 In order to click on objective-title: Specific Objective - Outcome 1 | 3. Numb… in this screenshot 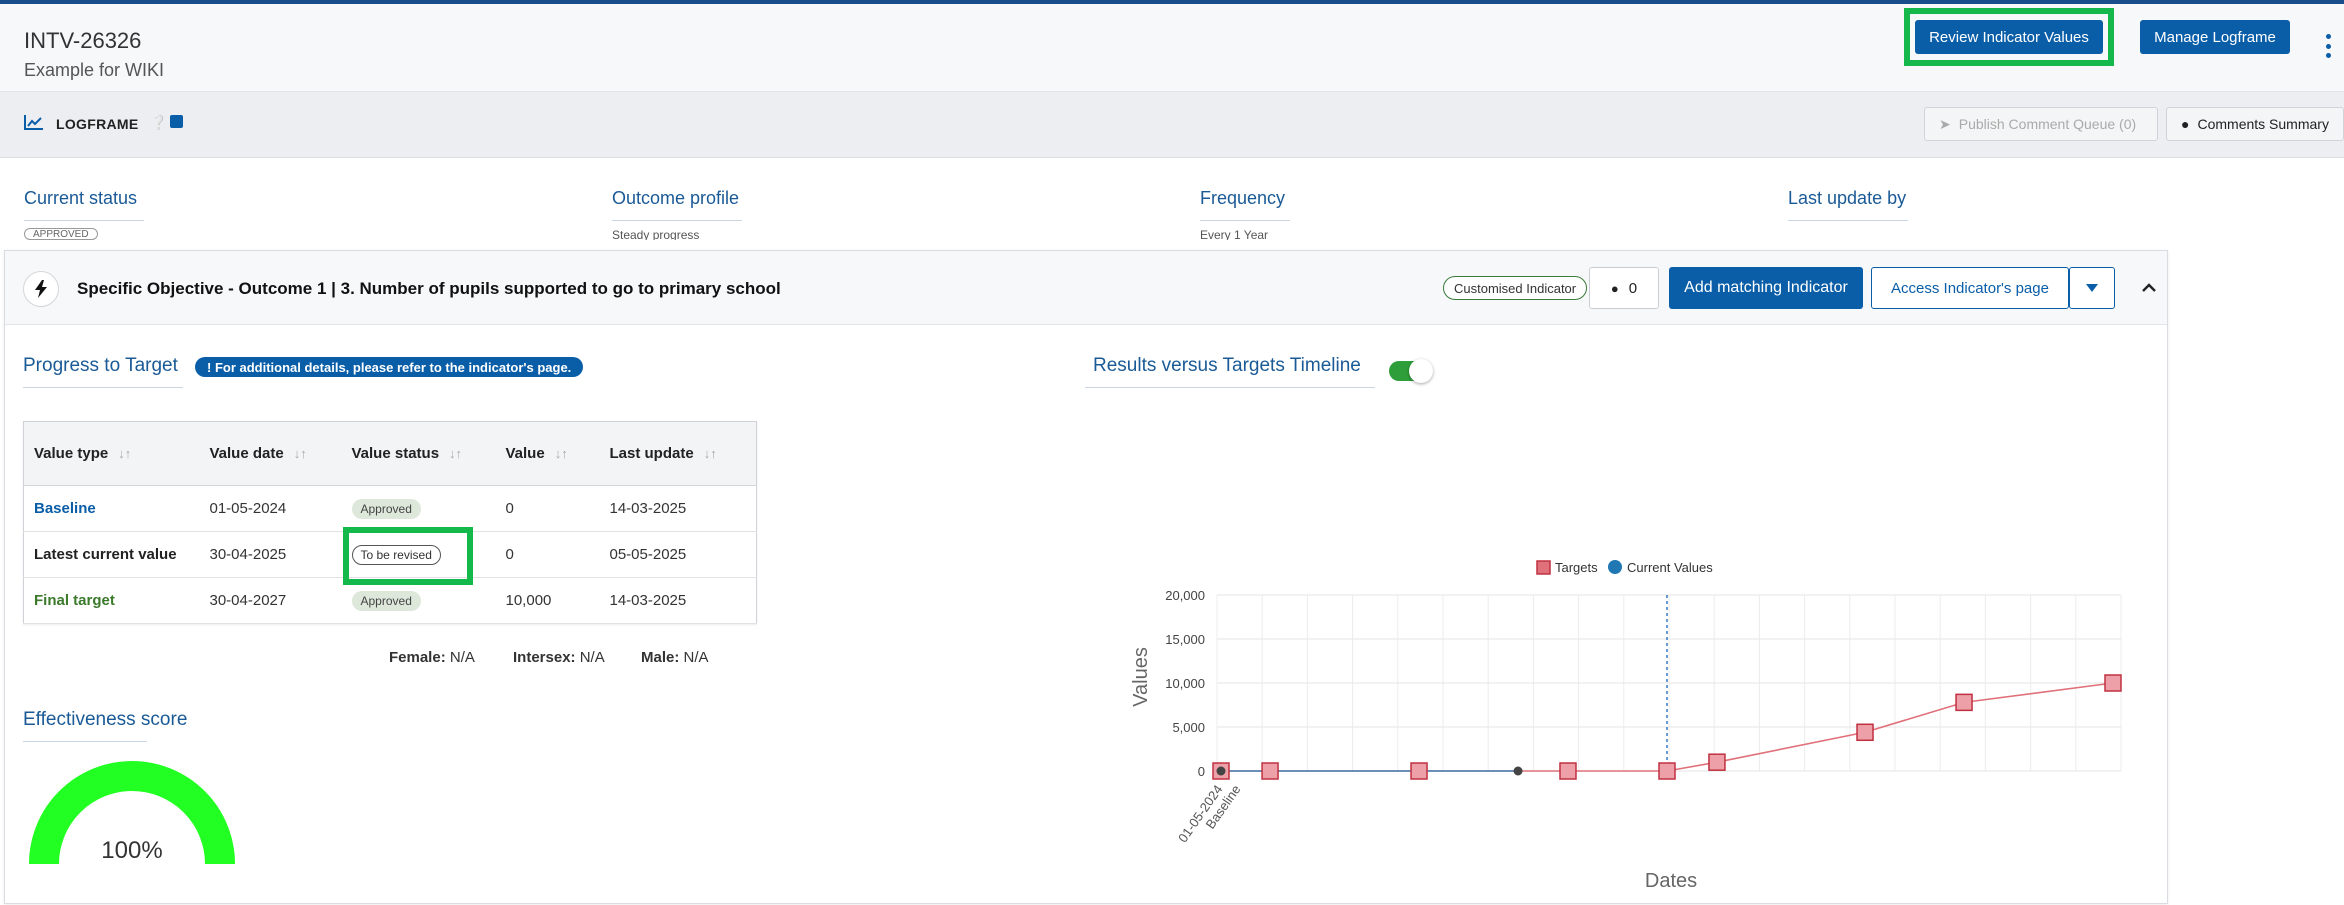, I will do `click(429, 288)`.